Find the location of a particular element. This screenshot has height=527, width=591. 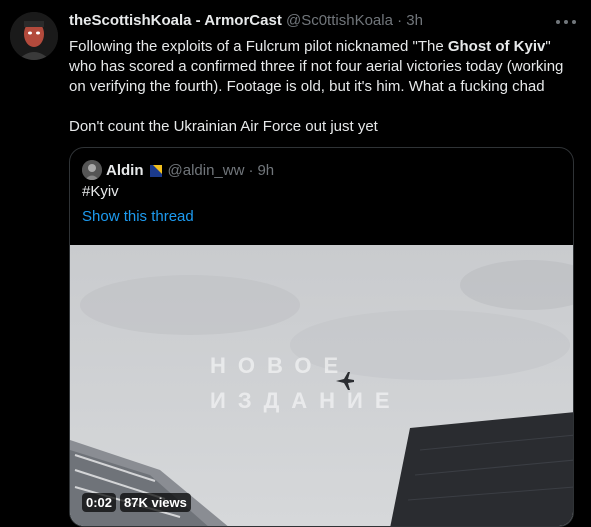

more-icon is located at coordinates (566, 22).